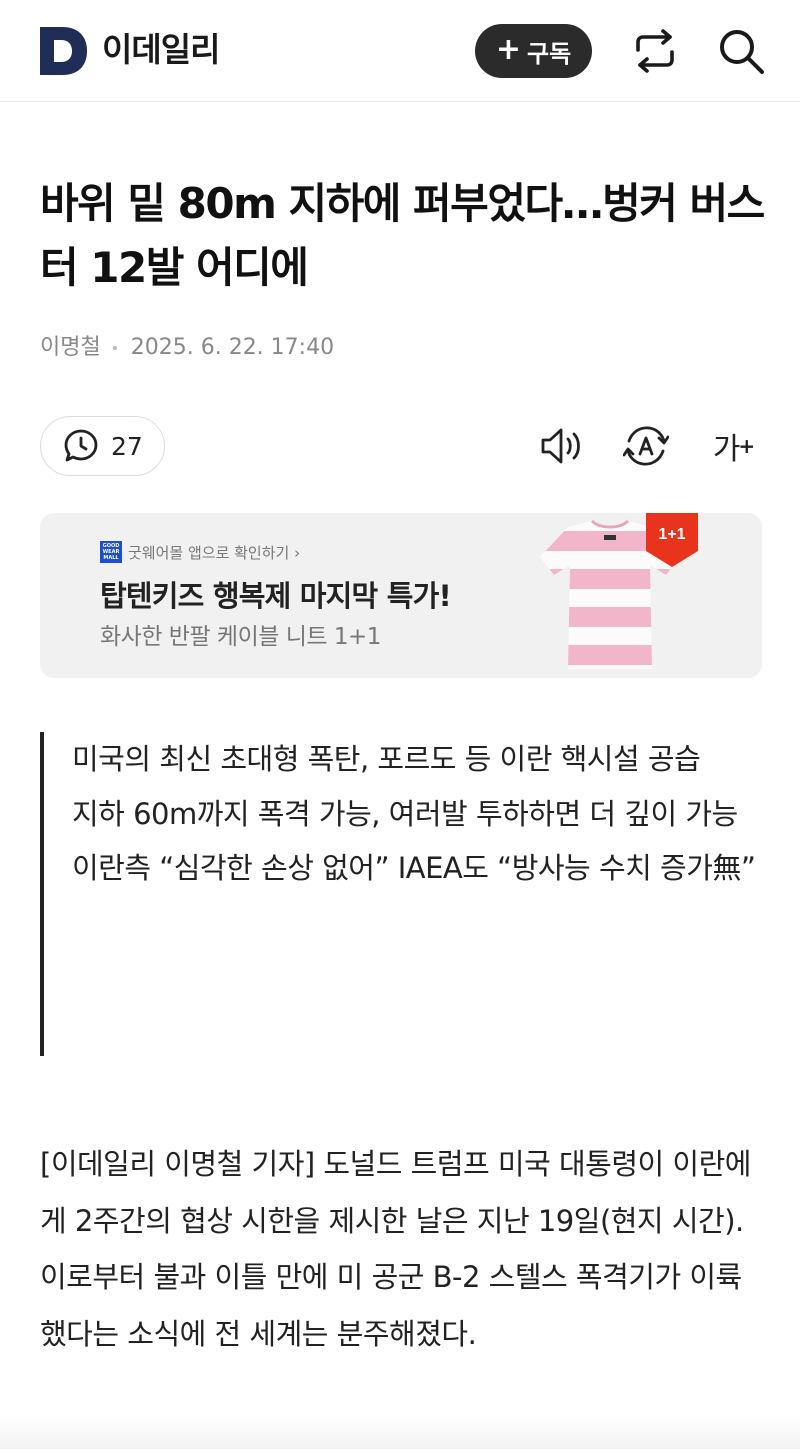  I want to click on author-name: 이명철, so click(70, 348).